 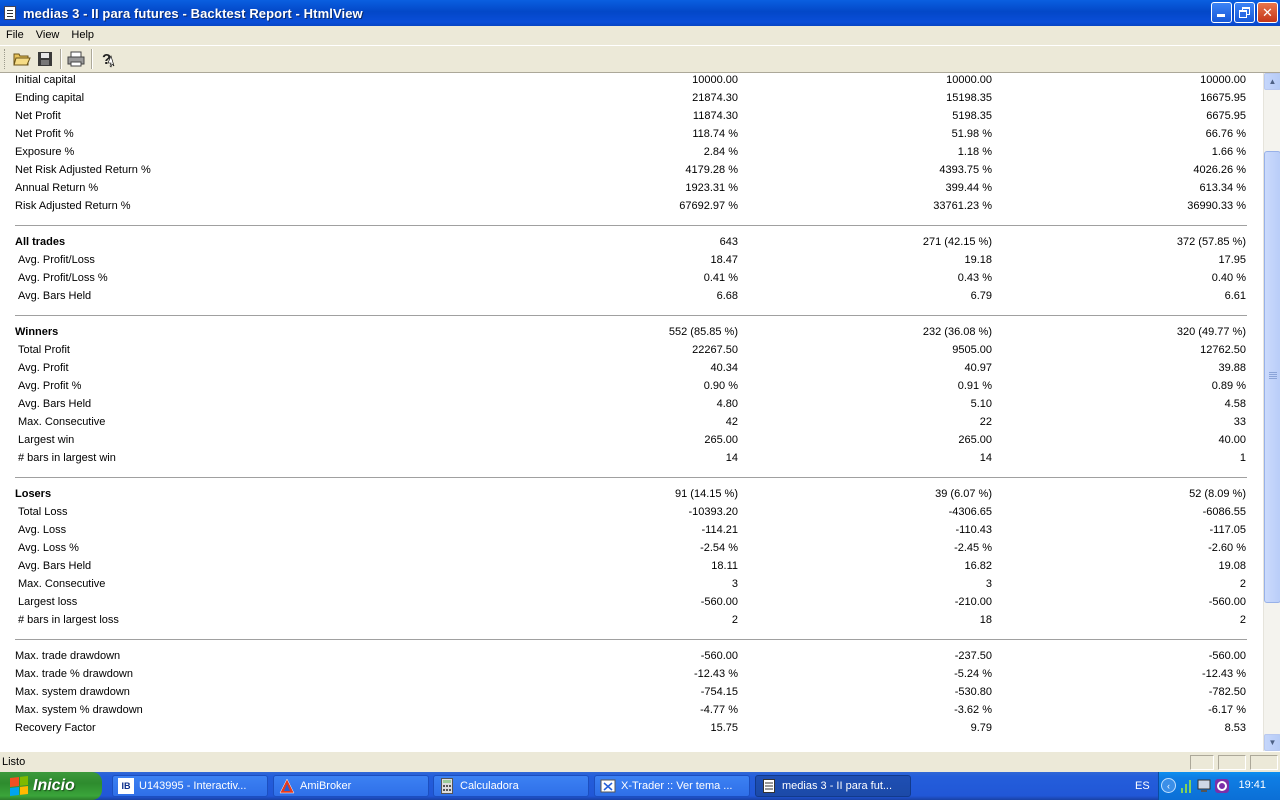 I want to click on menu-help: Help, so click(x=82, y=35).